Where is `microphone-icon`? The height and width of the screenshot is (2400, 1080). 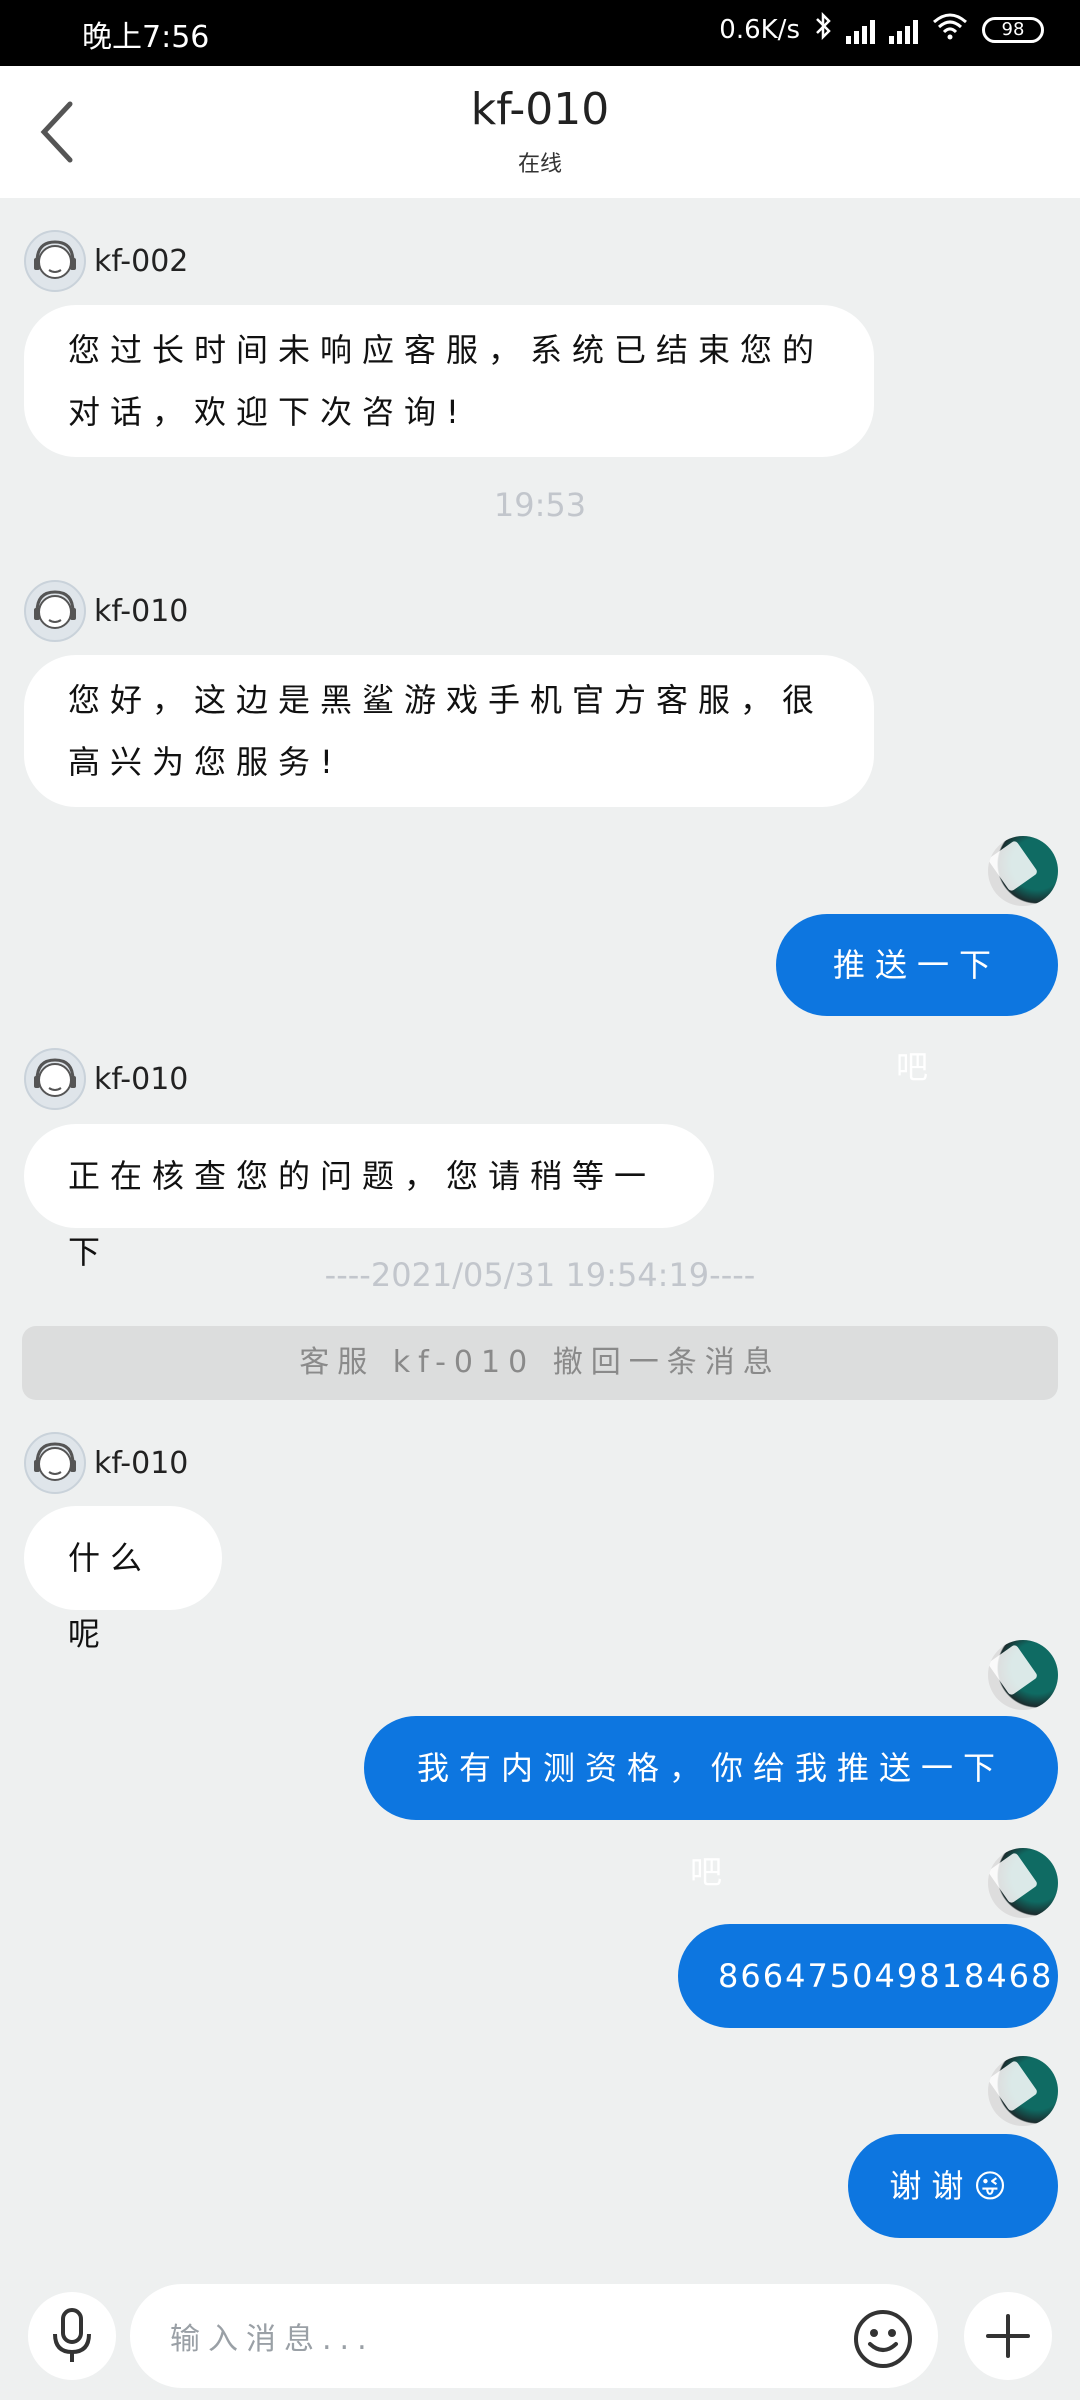 microphone-icon is located at coordinates (72, 2335).